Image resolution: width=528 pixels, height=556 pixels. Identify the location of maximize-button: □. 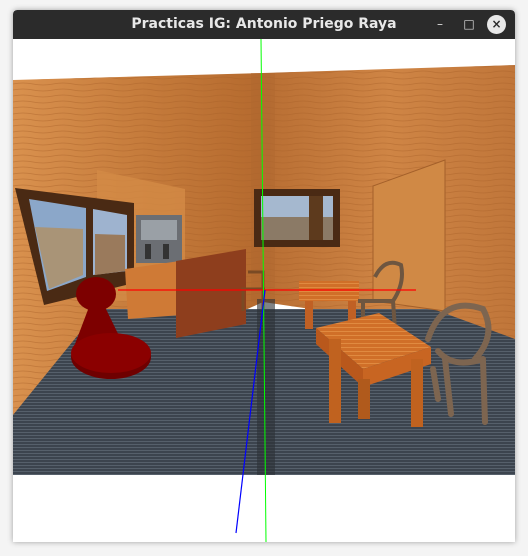
(469, 24).